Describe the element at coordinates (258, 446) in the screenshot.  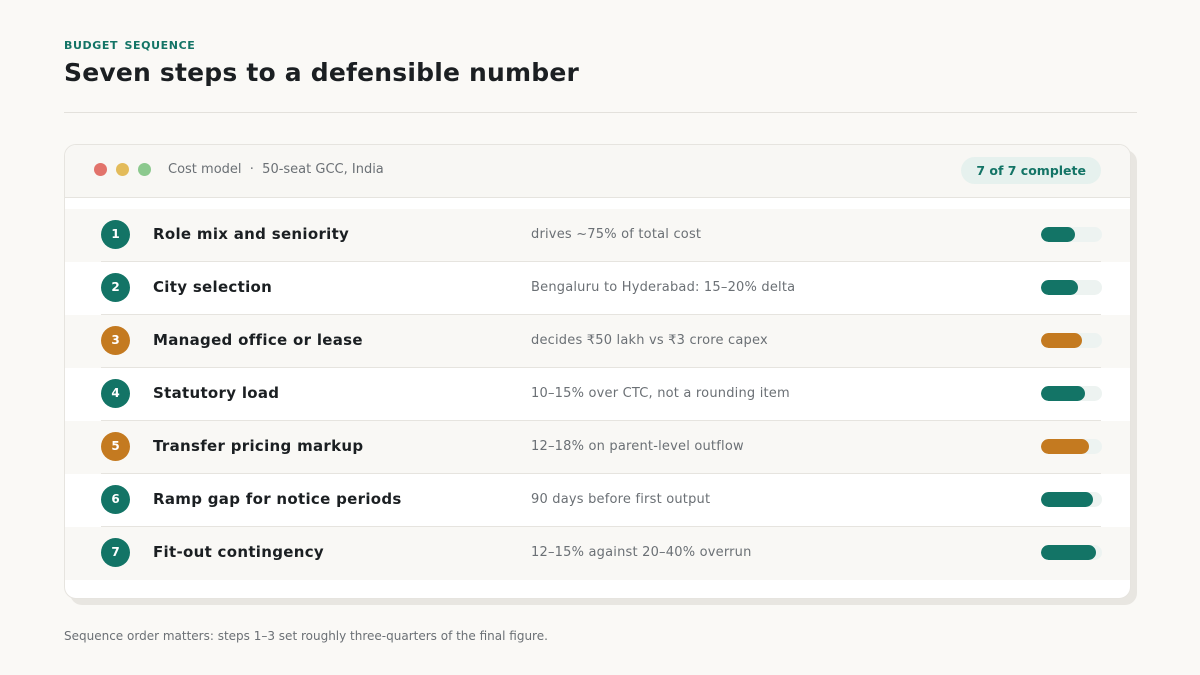
I see `step-title: Transfer pricing markup` at that location.